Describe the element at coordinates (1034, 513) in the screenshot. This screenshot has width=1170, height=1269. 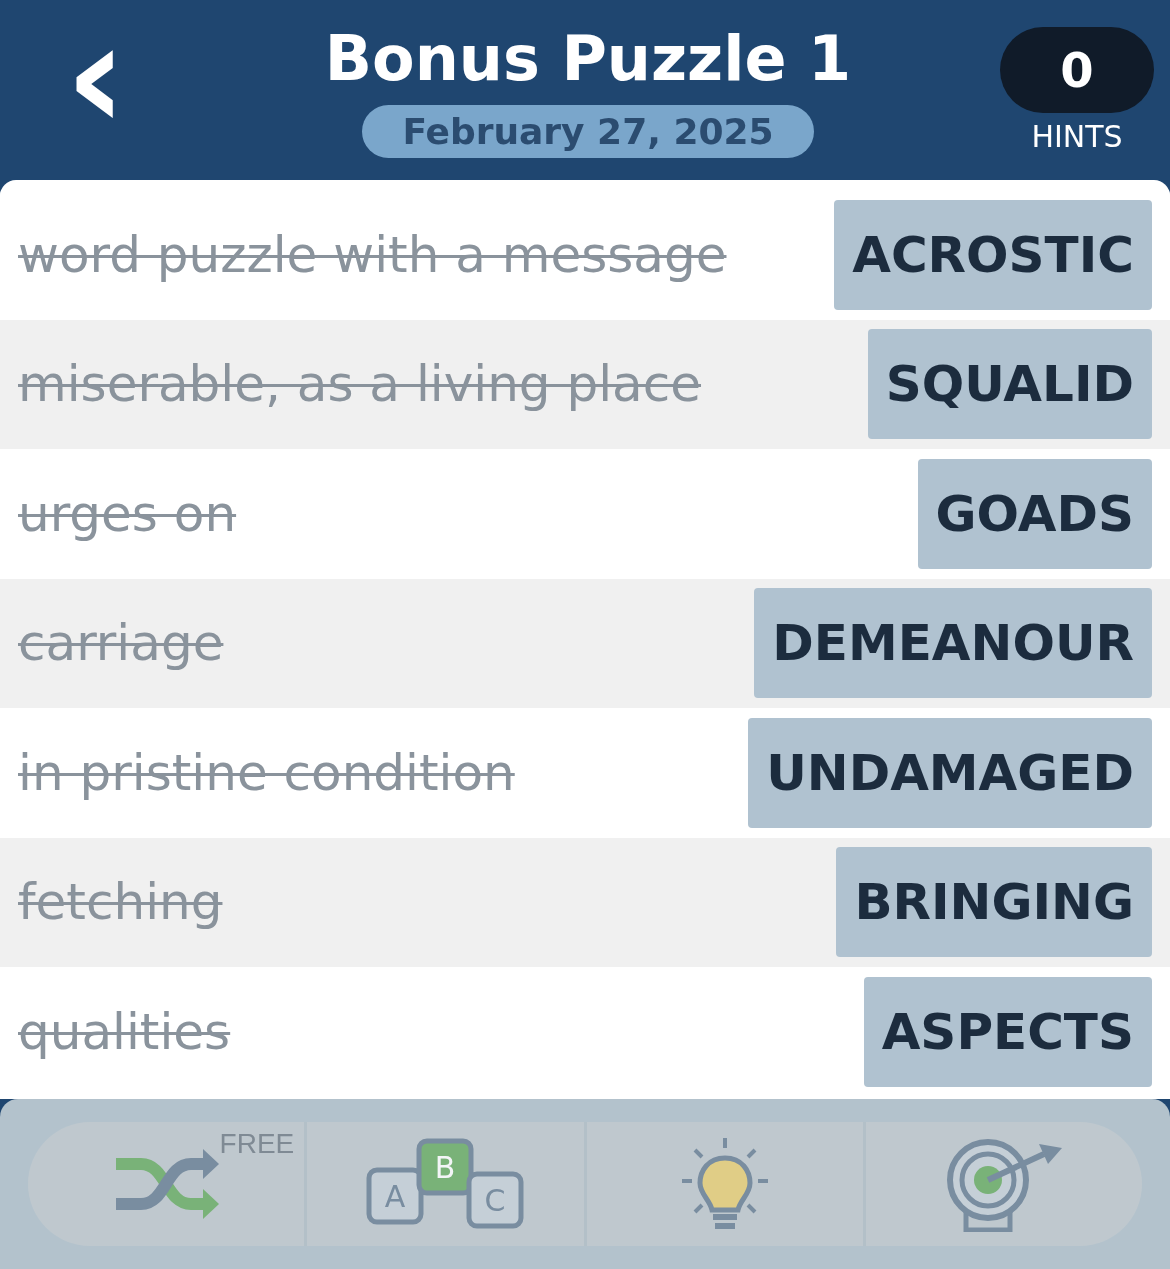
I see `answer-tile: GOADS` at that location.